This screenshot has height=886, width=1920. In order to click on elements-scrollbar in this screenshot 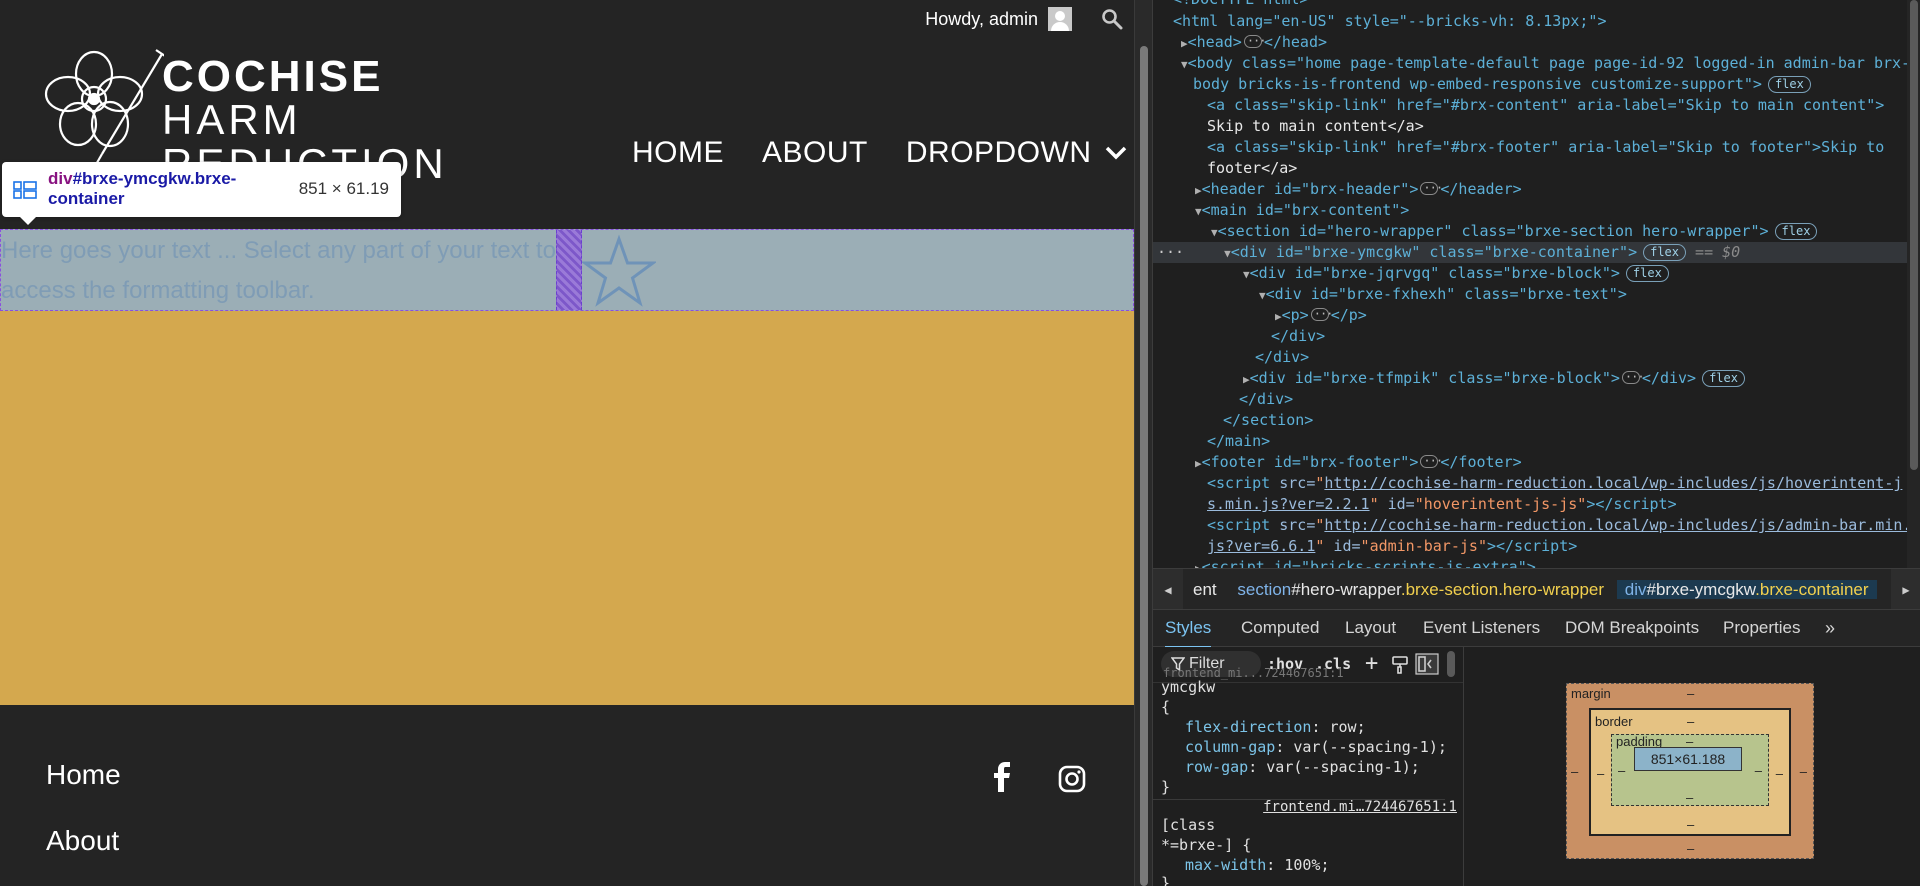, I will do `click(1913, 284)`.